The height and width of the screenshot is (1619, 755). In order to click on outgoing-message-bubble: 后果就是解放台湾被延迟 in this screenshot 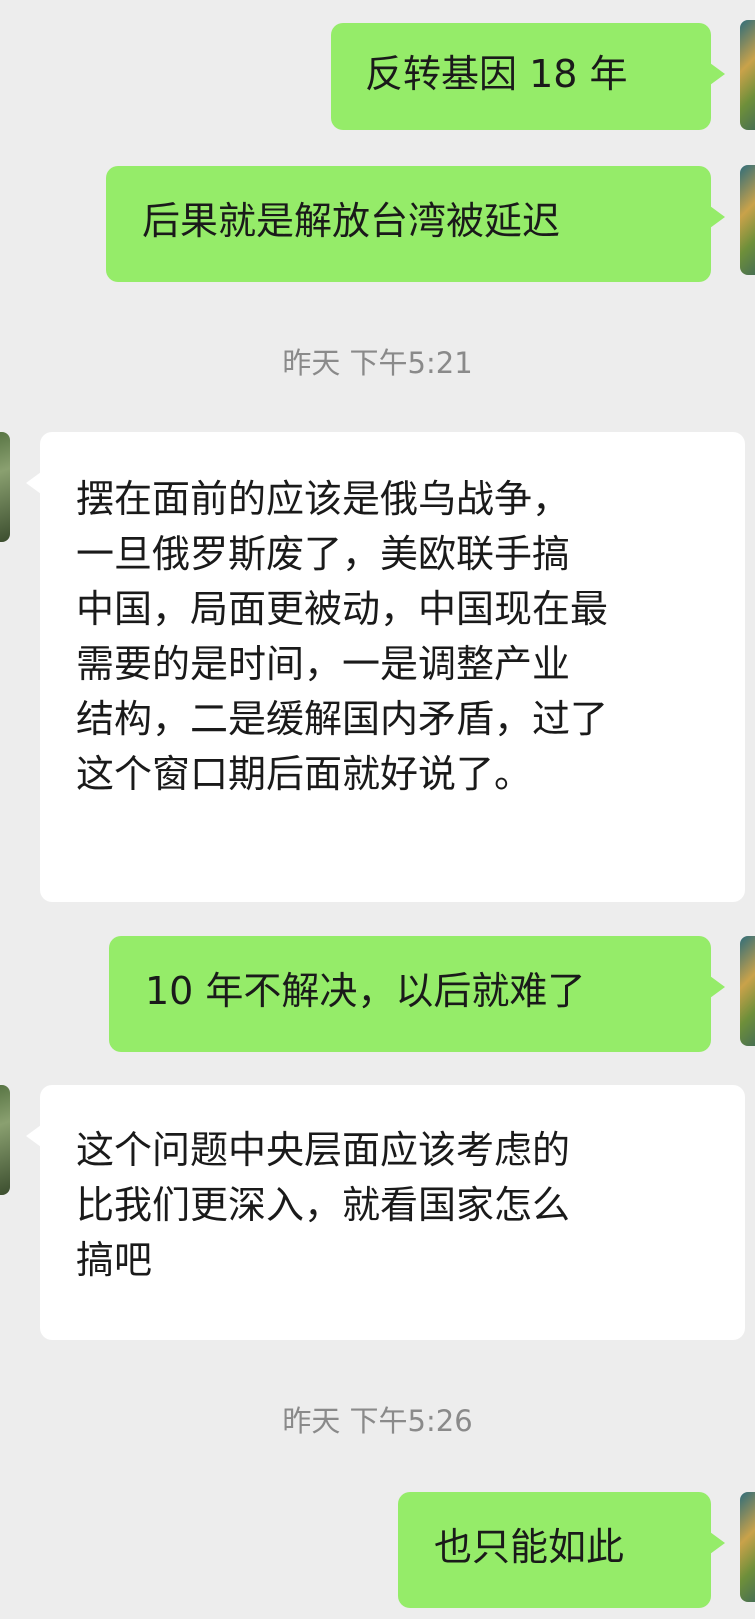, I will do `click(415, 224)`.